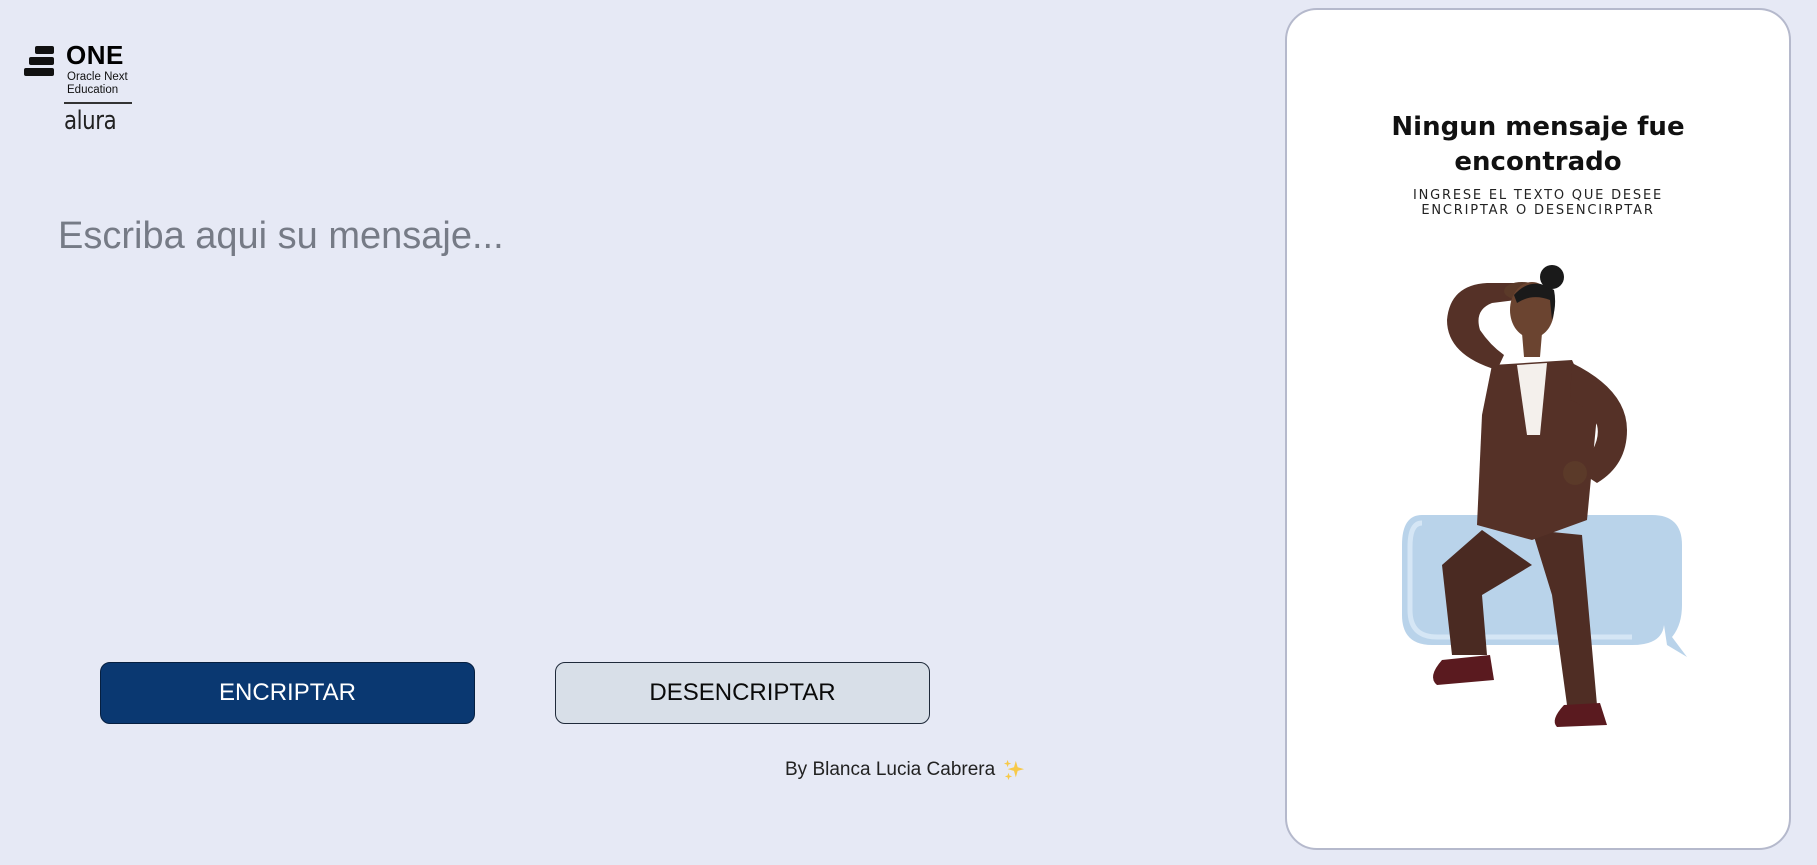 Image resolution: width=1817 pixels, height=865 pixels. I want to click on decrypt-button: DESENCRIPTAR, so click(742, 693).